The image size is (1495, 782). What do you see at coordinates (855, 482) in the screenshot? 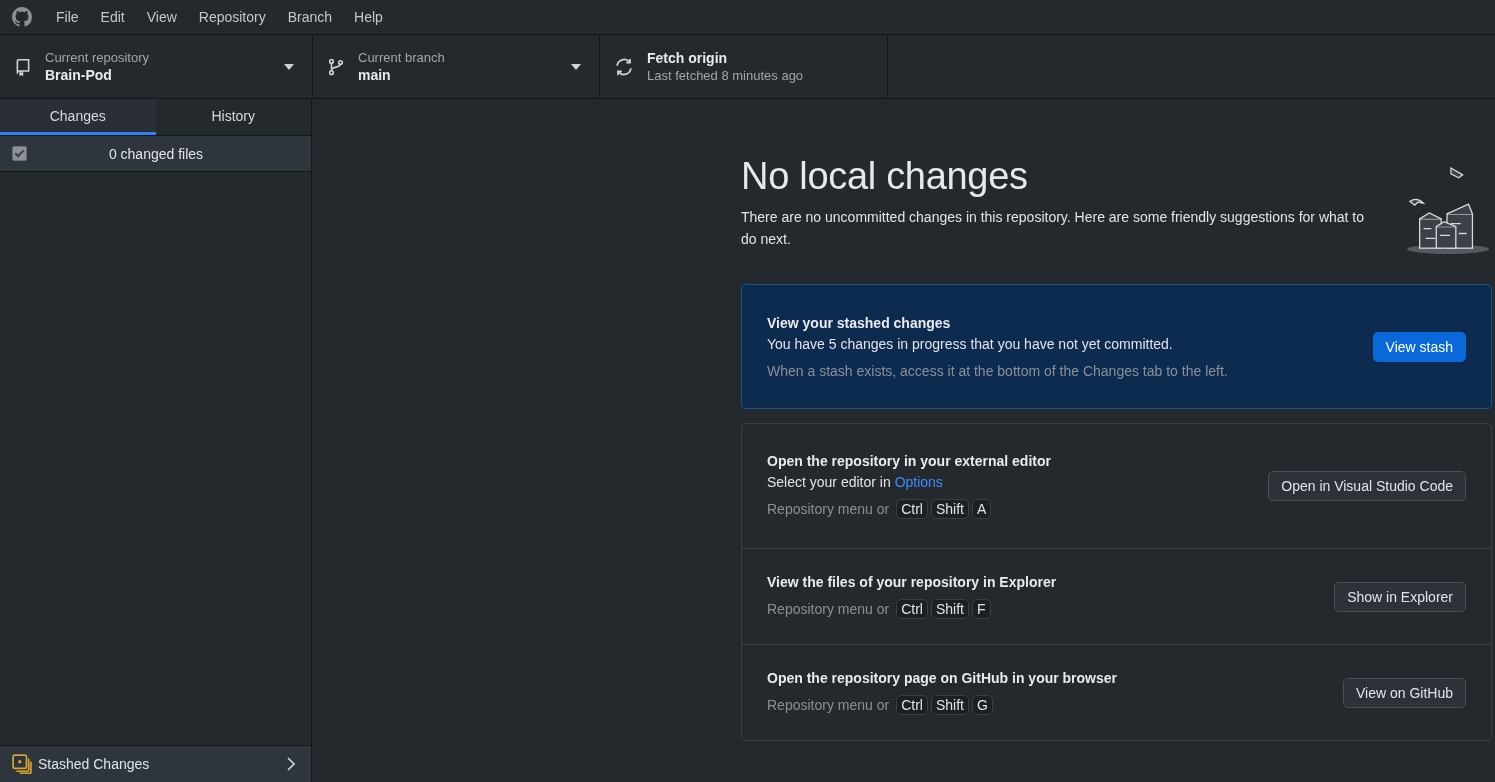
I see `suggestion-text: Select your editor in Options` at bounding box center [855, 482].